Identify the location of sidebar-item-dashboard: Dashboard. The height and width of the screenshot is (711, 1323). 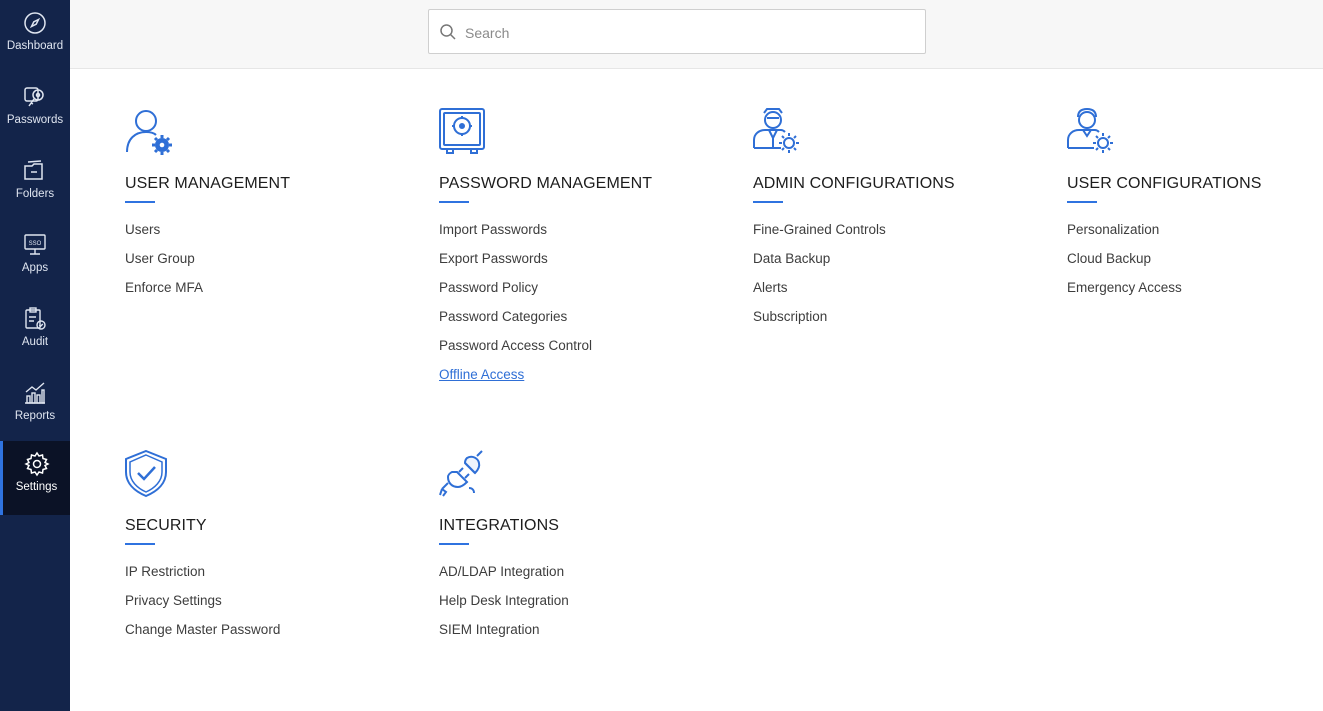
(35, 37).